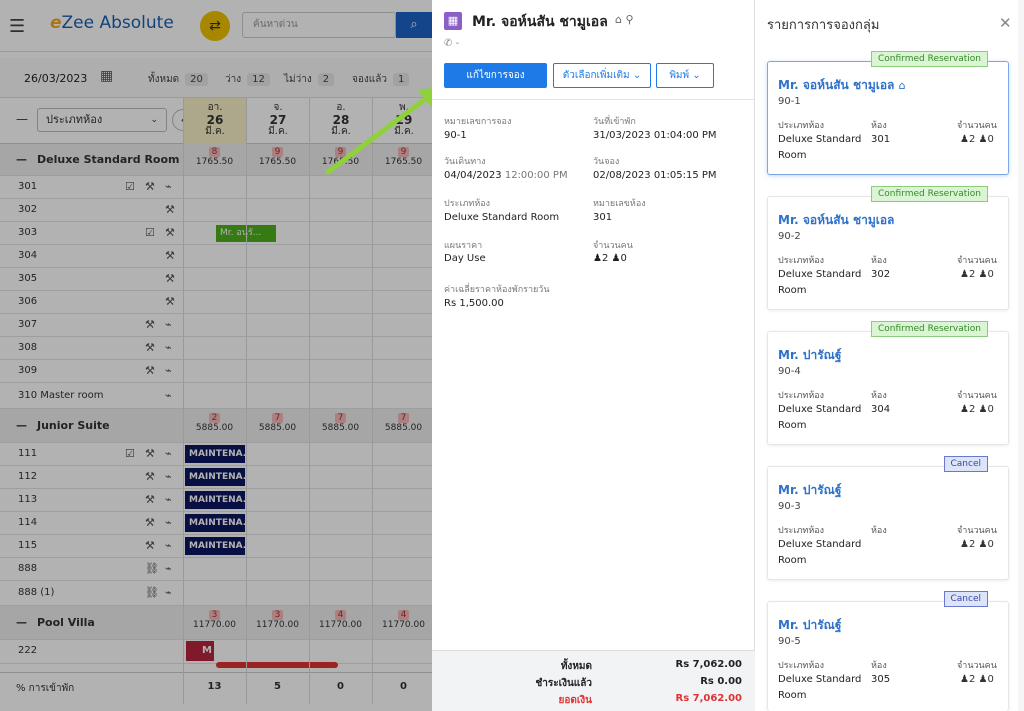 The image size is (1024, 711). Describe the element at coordinates (685, 75) in the screenshot. I see `print-button: พิมพ์ ⌄` at that location.